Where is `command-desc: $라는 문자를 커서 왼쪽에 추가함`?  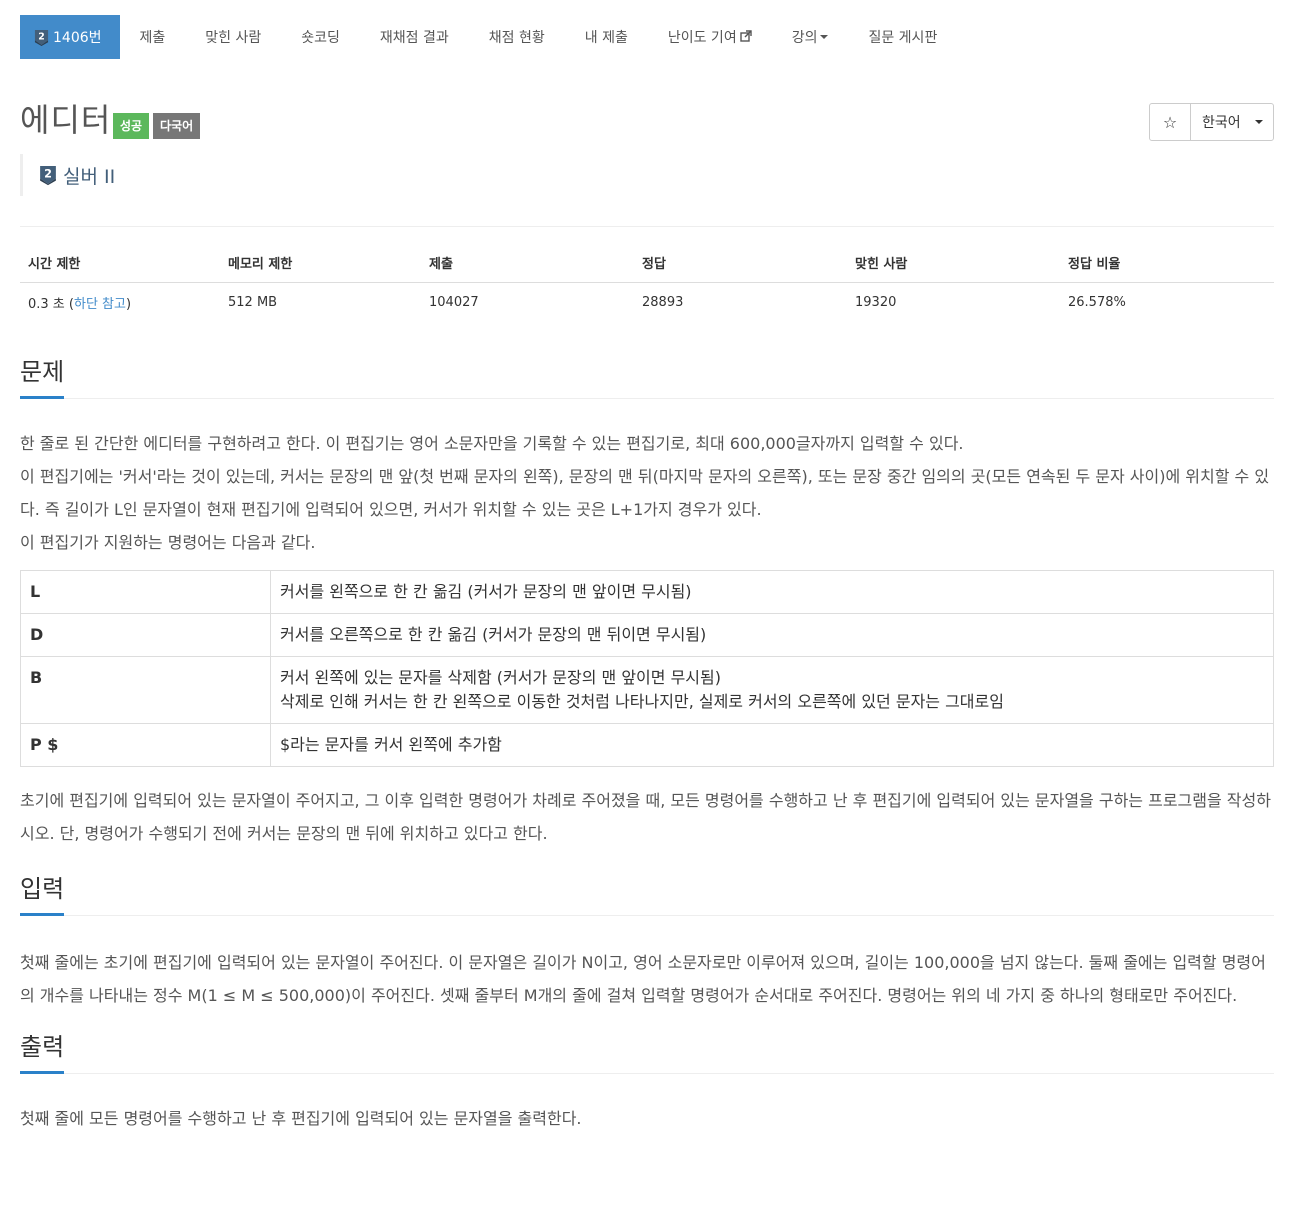
command-desc: $라는 문자를 커서 왼쪽에 추가함 is located at coordinates (772, 745).